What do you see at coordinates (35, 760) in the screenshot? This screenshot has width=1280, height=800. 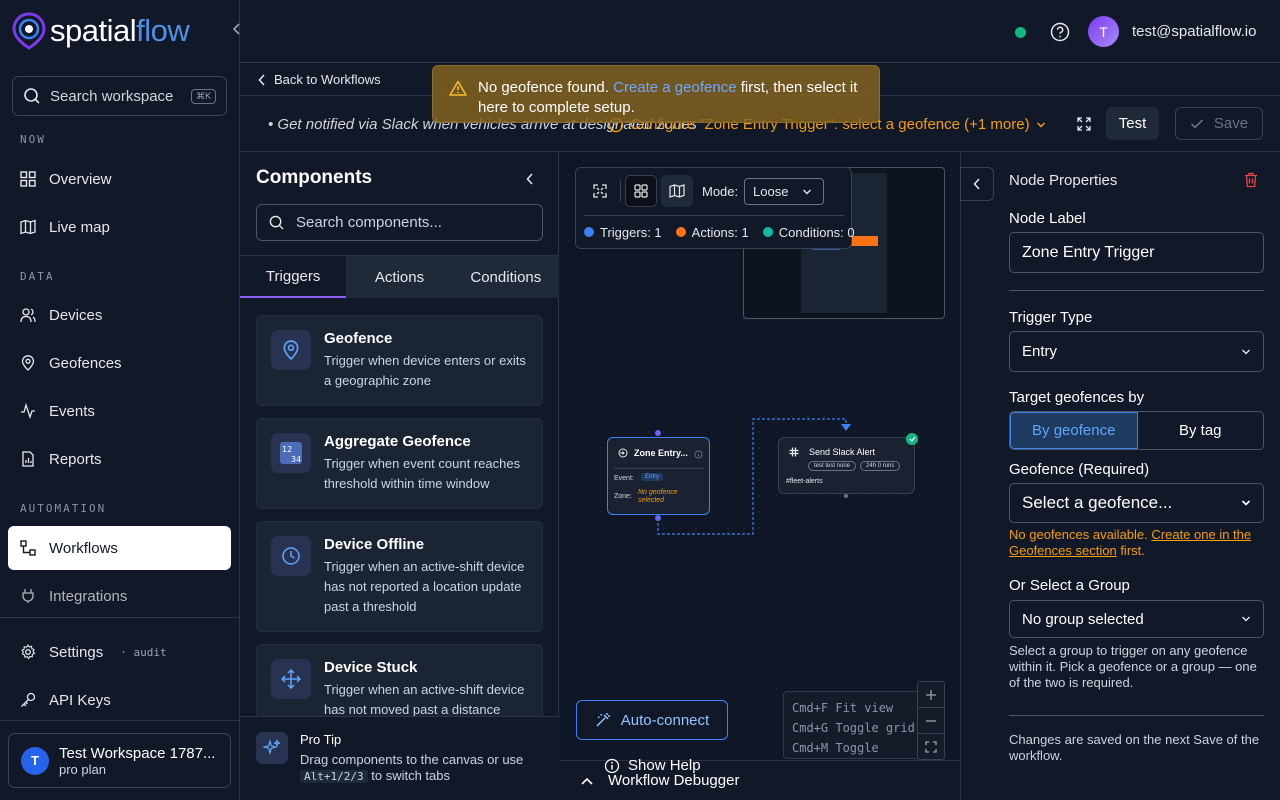 I see `workspace-avatar: T` at bounding box center [35, 760].